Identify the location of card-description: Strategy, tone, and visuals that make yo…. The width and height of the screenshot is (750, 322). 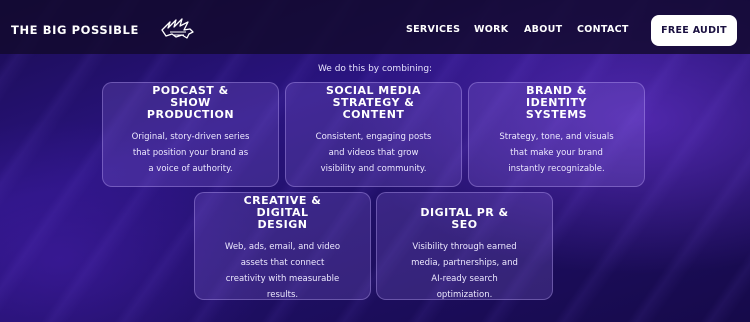
(556, 153).